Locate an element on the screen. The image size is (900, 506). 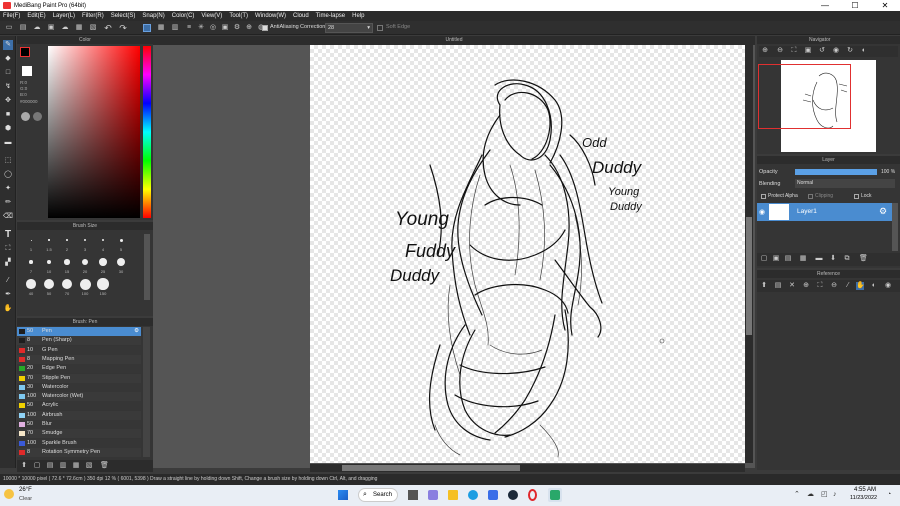
copy-brush-icon: ▥ is located at coordinates (63, 466).